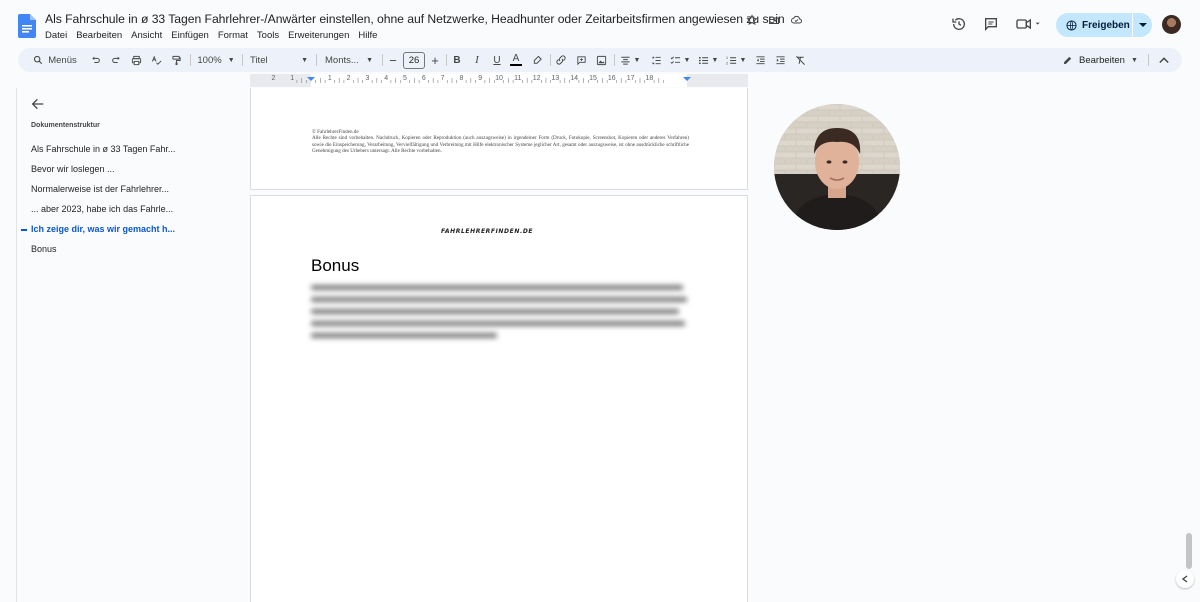 This screenshot has height=602, width=1200. I want to click on insert-link-icon, so click(561, 60).